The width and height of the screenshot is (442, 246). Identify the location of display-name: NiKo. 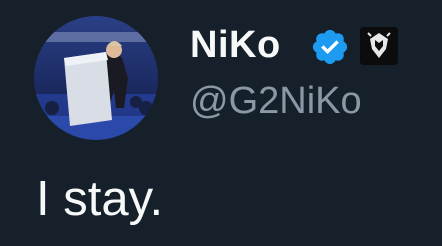
(235, 45).